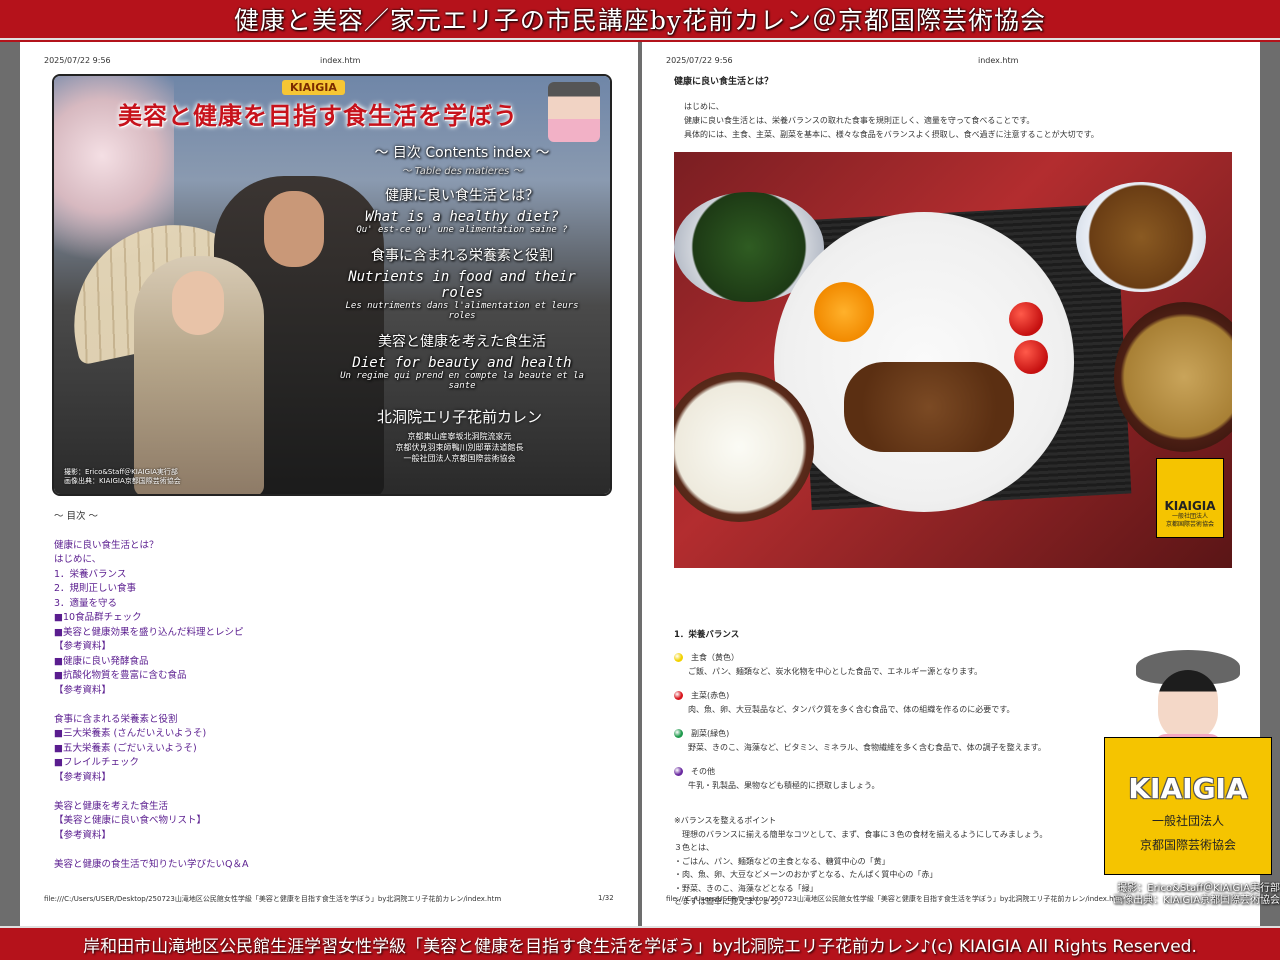 The height and width of the screenshot is (960, 1280). Describe the element at coordinates (462, 363) in the screenshot. I see `hero-section-en: Diet for beauty and health` at that location.